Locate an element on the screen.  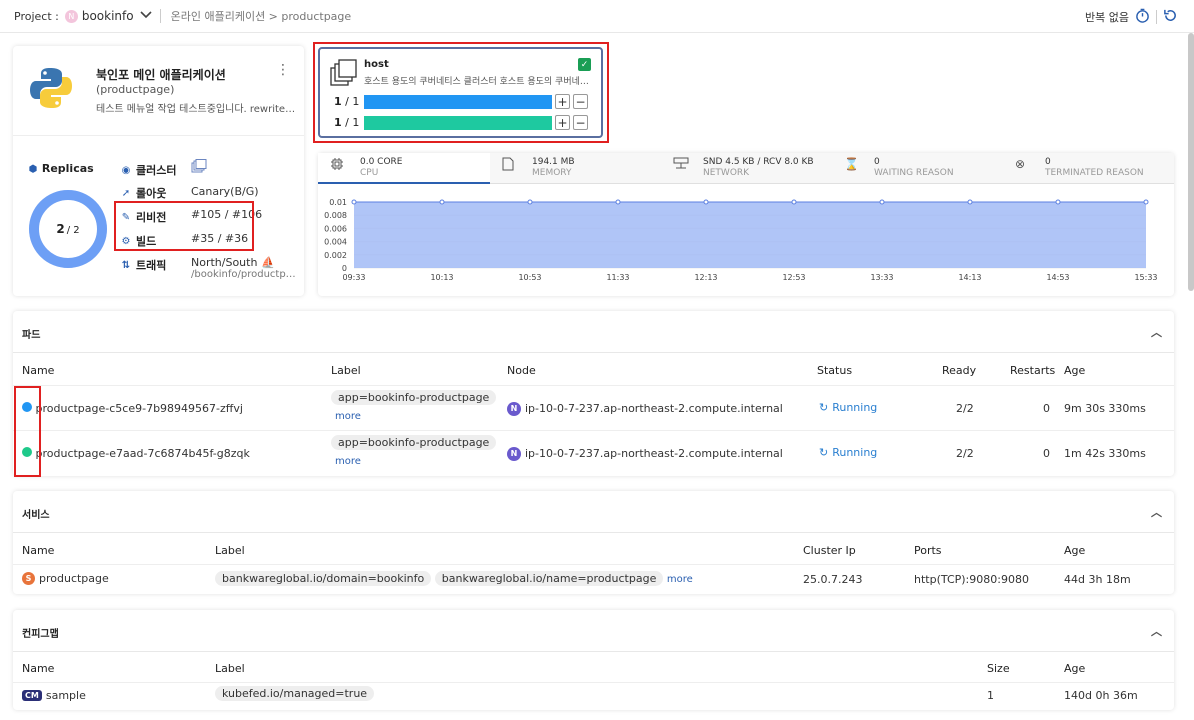
configmap-badge: CM is located at coordinates (32, 695).